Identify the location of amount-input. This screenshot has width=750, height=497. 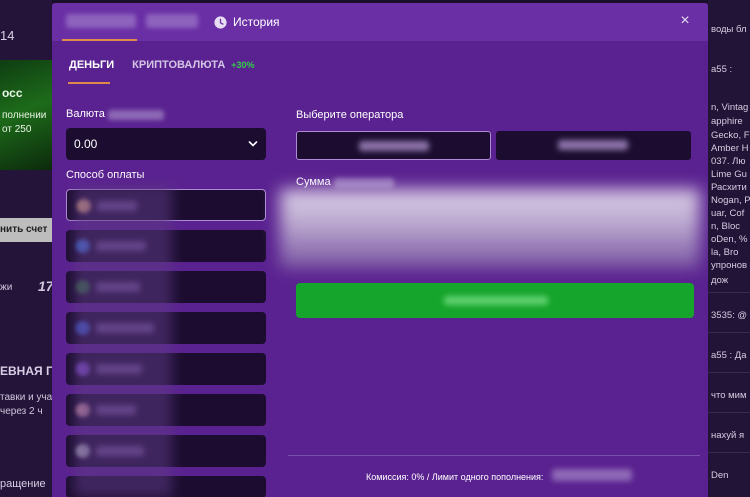
(497, 218).